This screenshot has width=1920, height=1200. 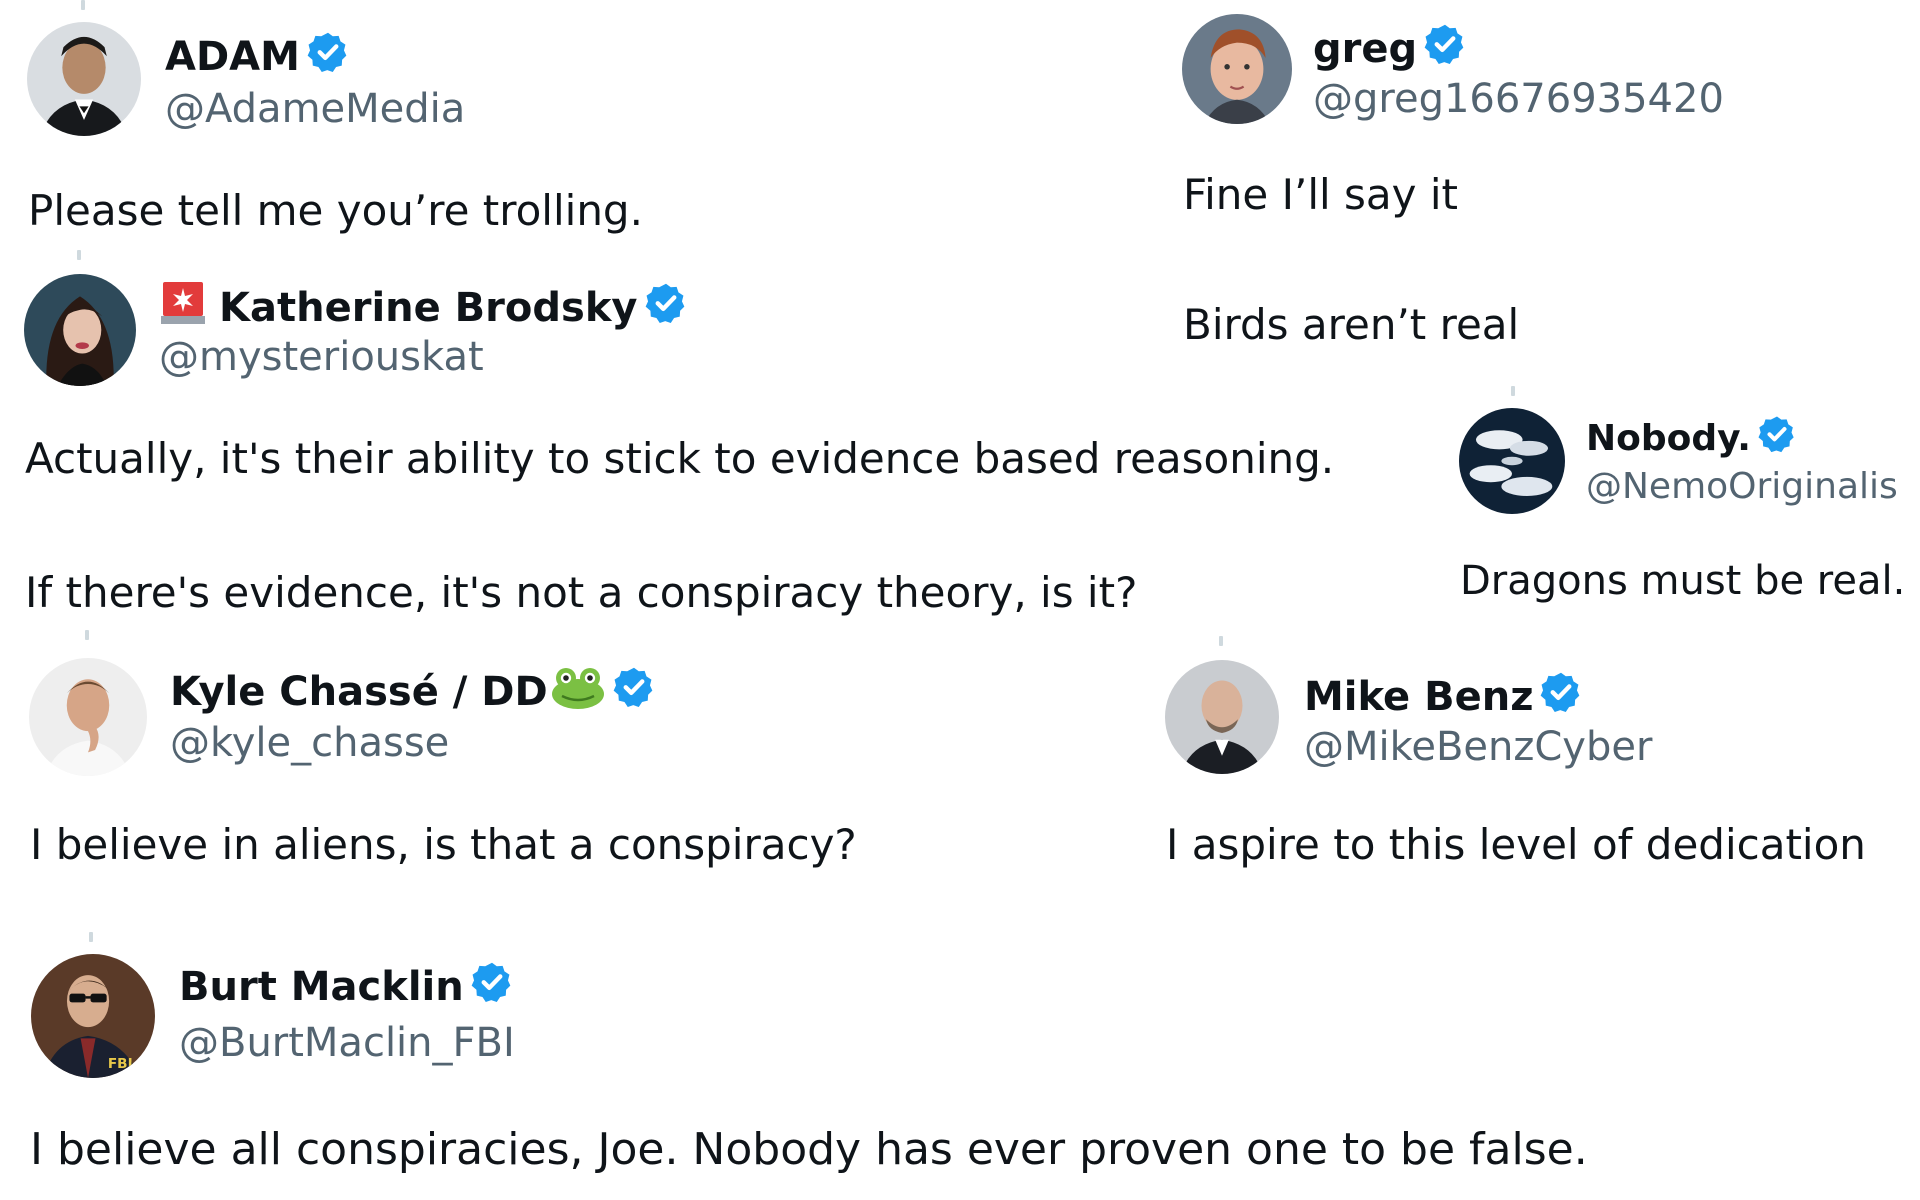 What do you see at coordinates (1351, 324) in the screenshot?
I see `tweet-text-line-2: Birds aren’t real` at bounding box center [1351, 324].